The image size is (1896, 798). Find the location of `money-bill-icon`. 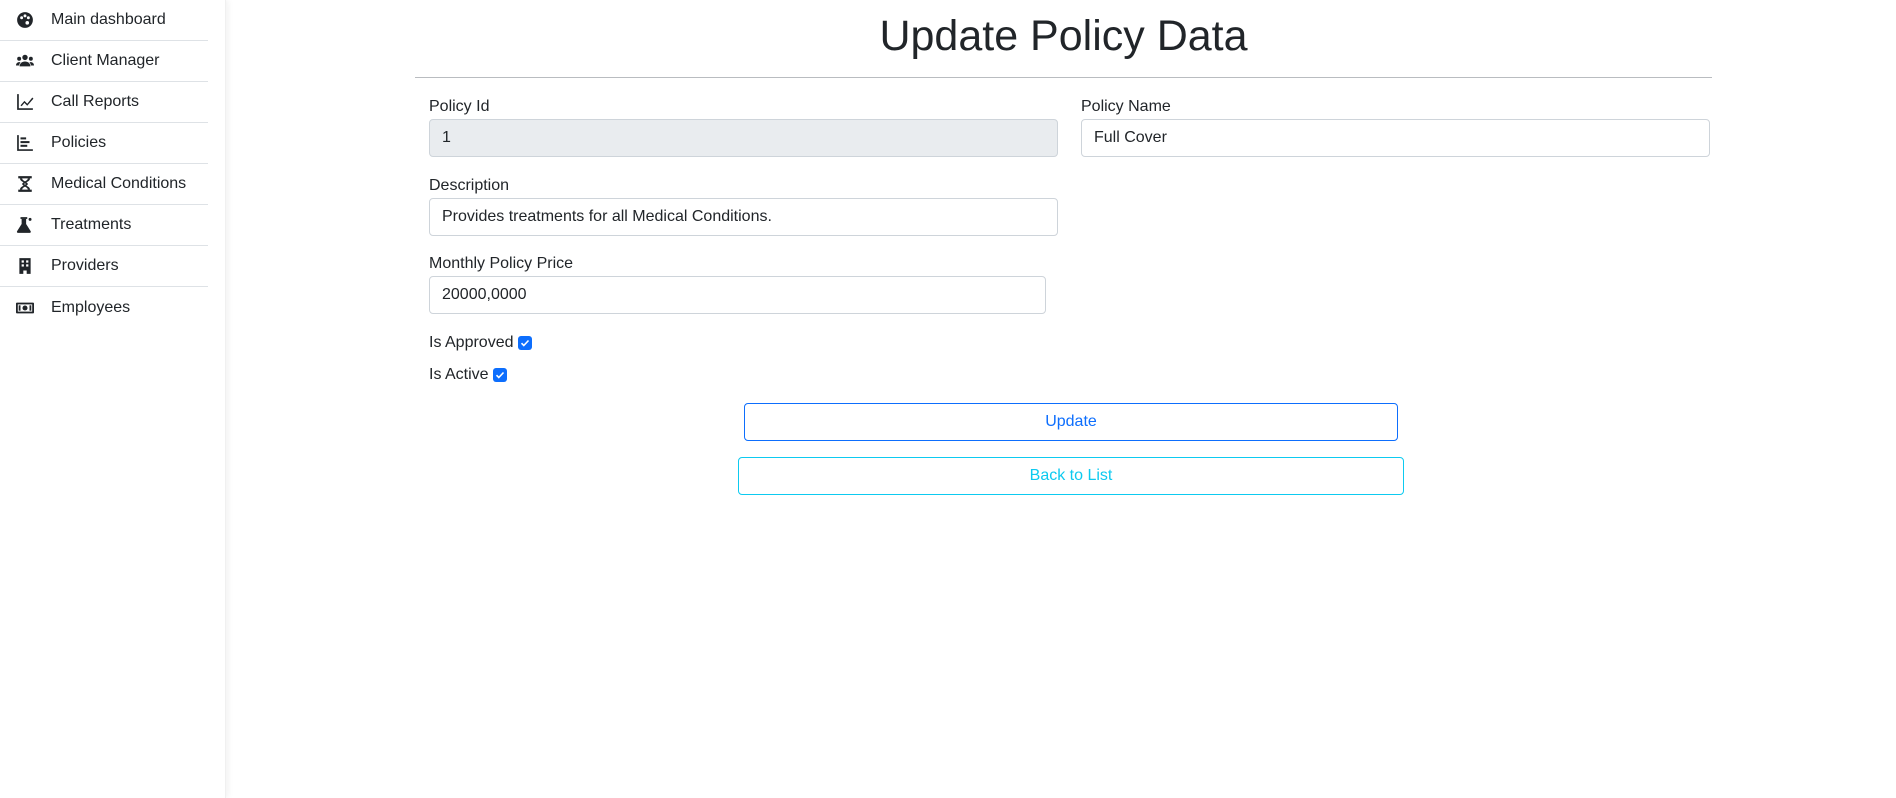

money-bill-icon is located at coordinates (25, 308).